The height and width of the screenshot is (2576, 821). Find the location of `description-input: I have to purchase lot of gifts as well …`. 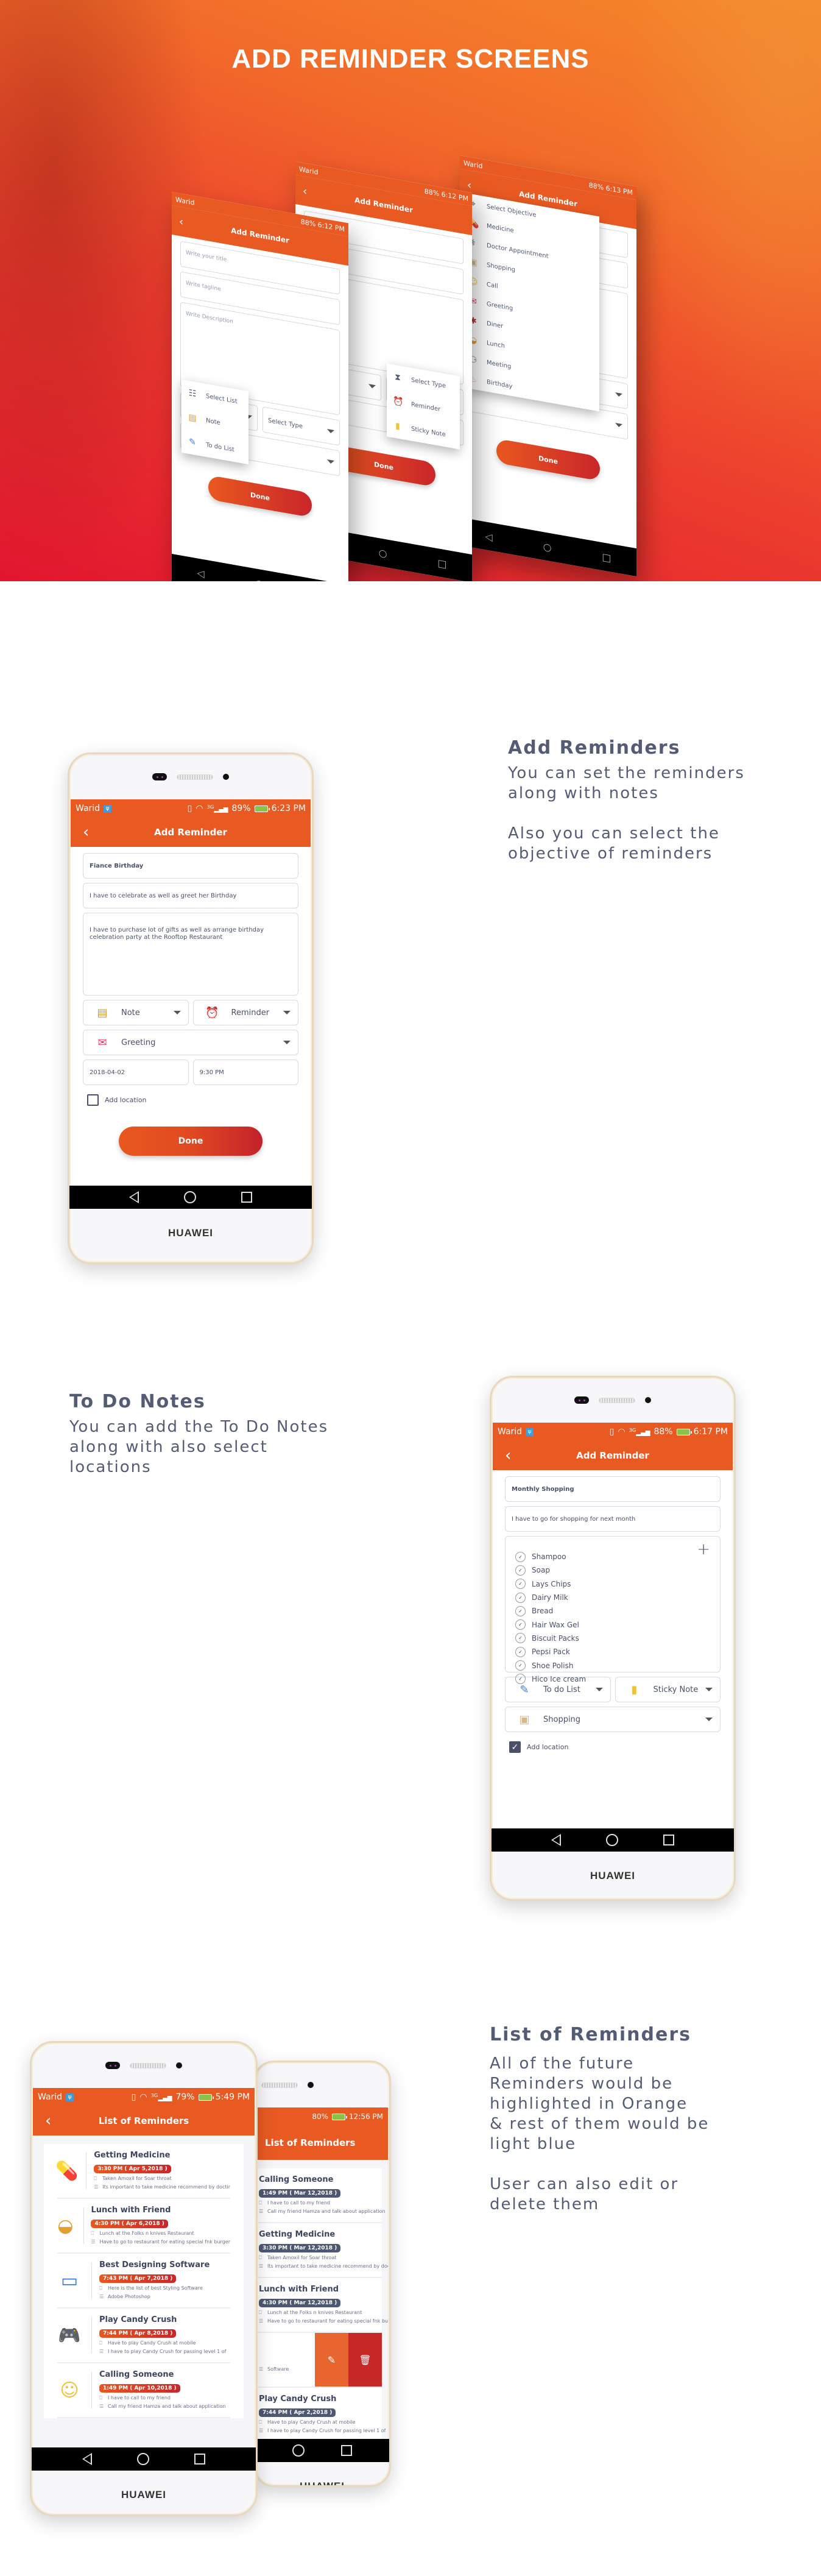

description-input: I have to purchase lot of gifts as well … is located at coordinates (190, 954).